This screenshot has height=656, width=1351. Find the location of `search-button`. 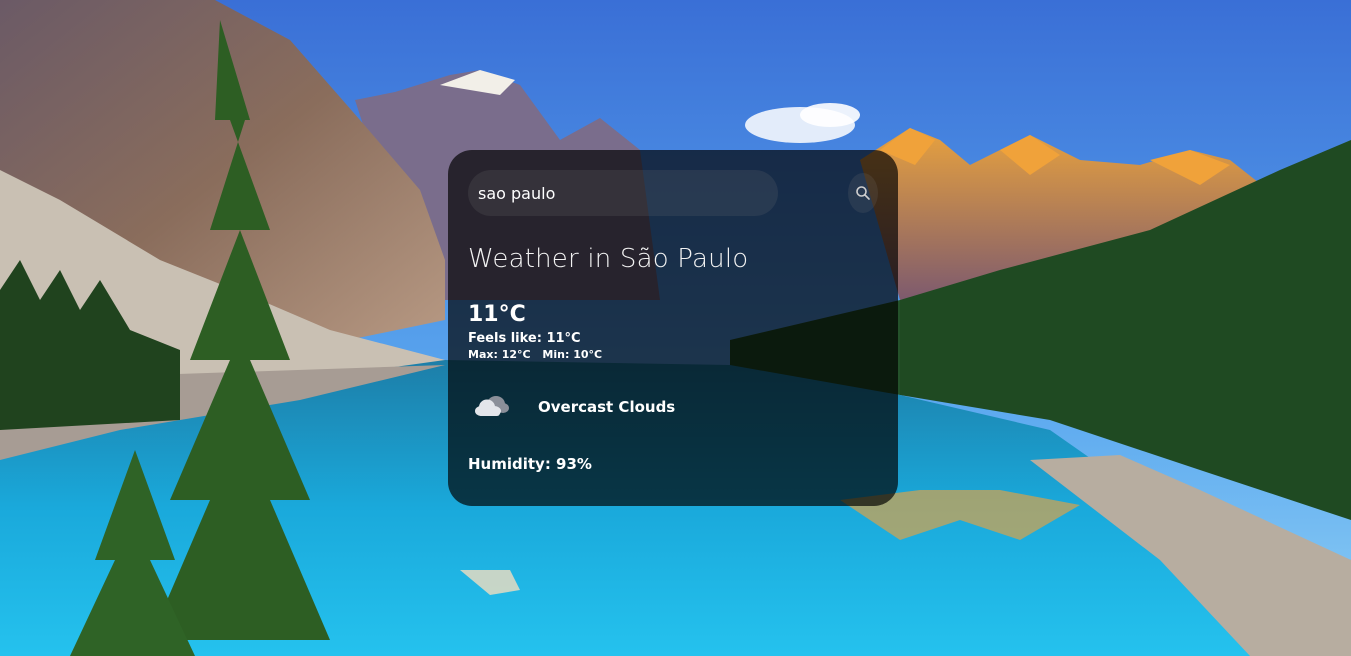

search-button is located at coordinates (863, 193).